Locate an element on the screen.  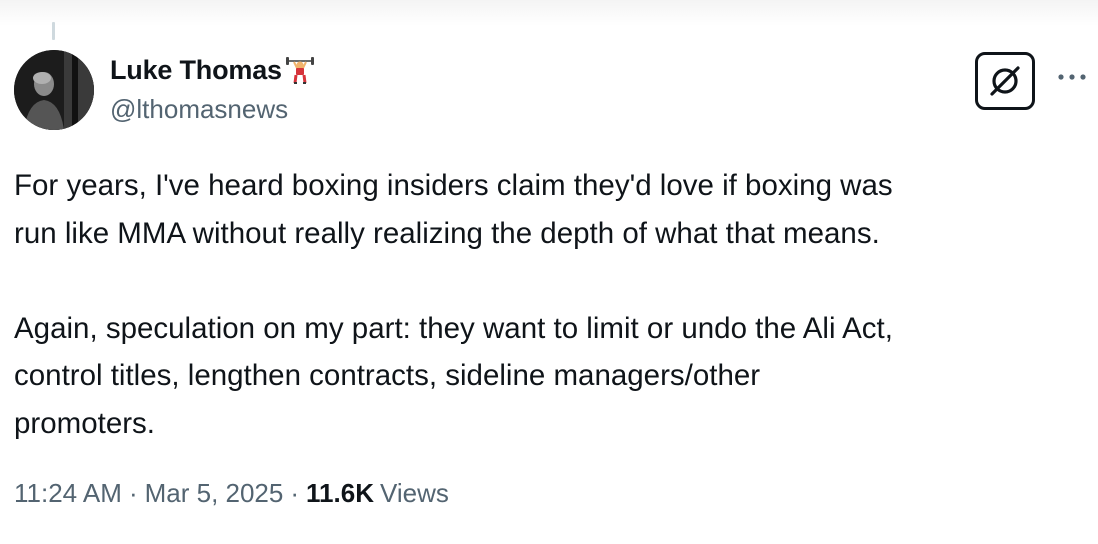
grok-button is located at coordinates (1005, 81).